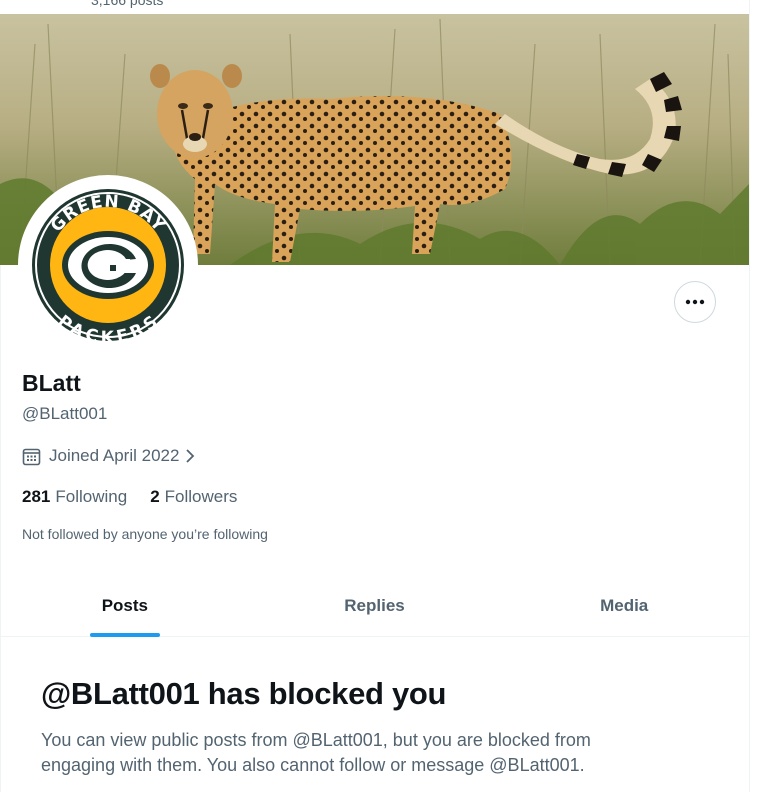  Describe the element at coordinates (108, 268) in the screenshot. I see `packers-logo-avatar: GREEN BAY PACKERS` at that location.